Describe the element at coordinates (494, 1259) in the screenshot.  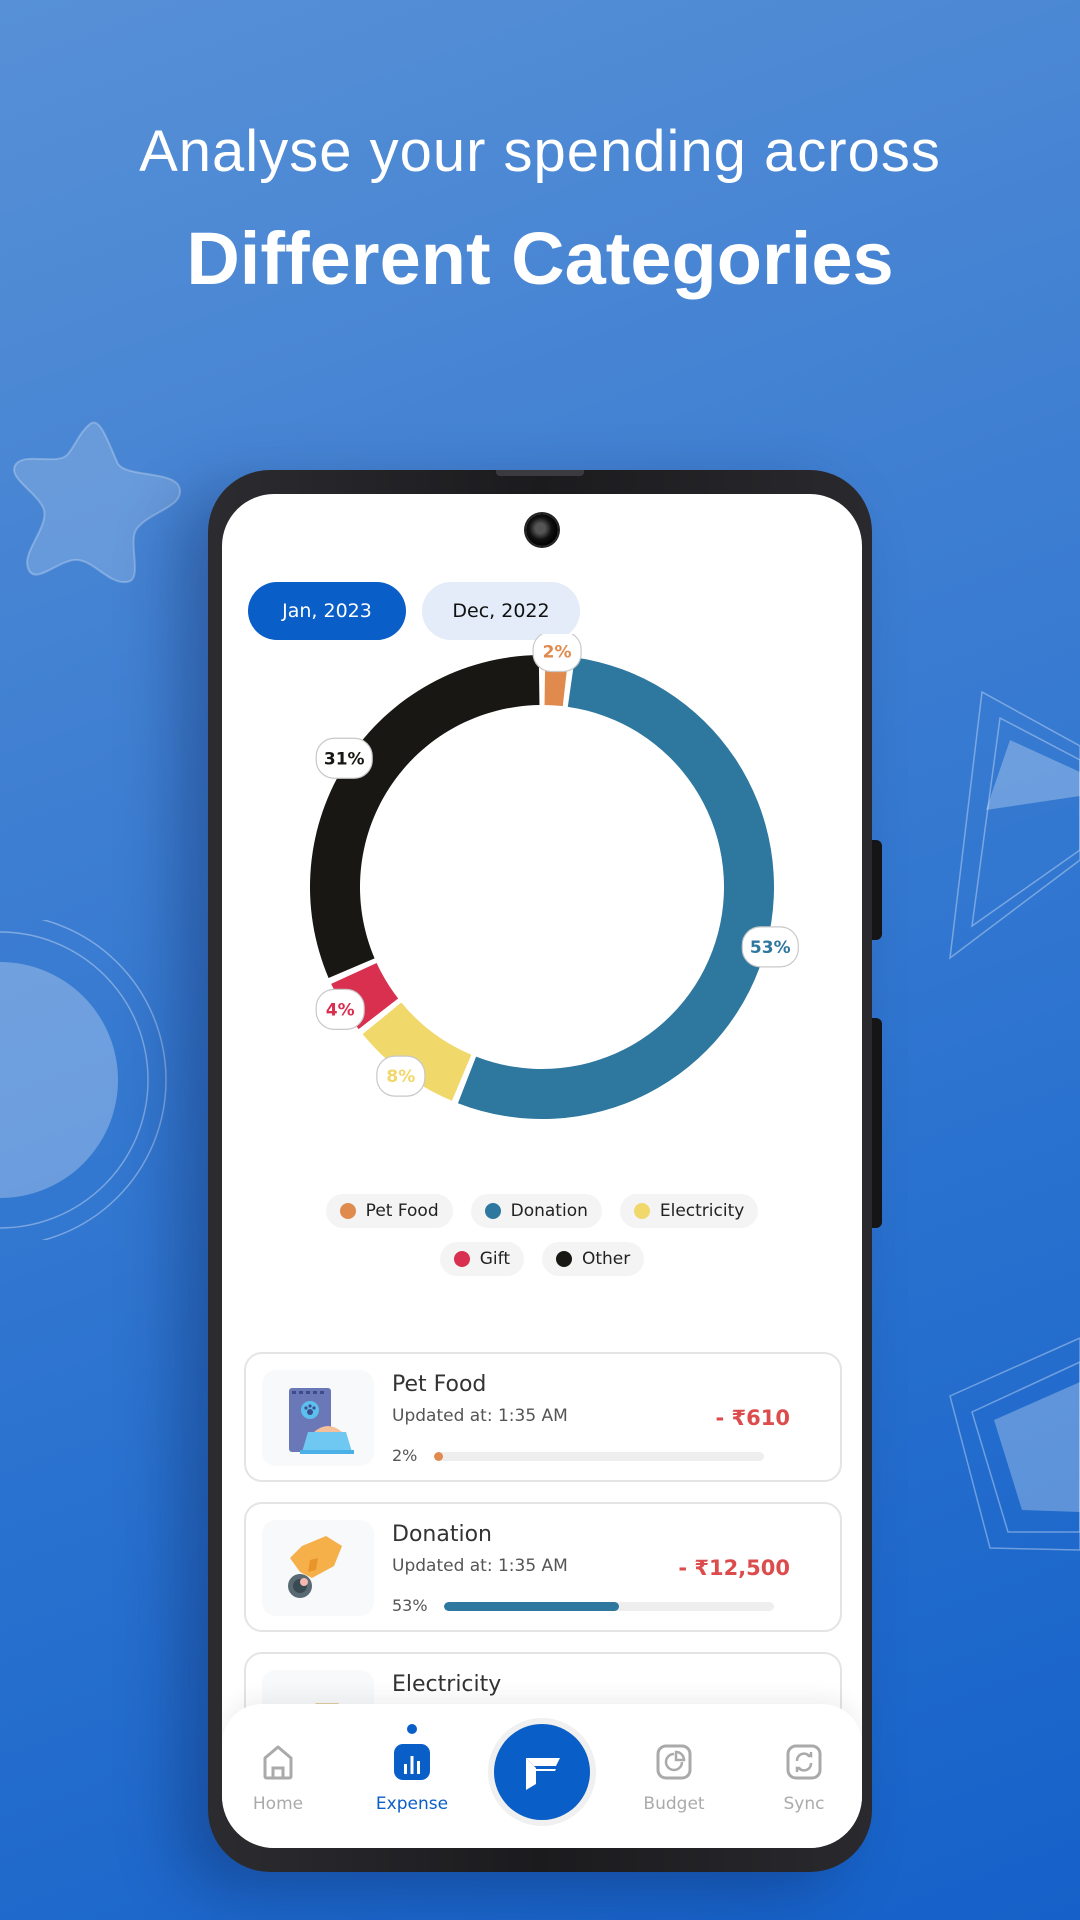
I see `legend-label: Gift` at that location.